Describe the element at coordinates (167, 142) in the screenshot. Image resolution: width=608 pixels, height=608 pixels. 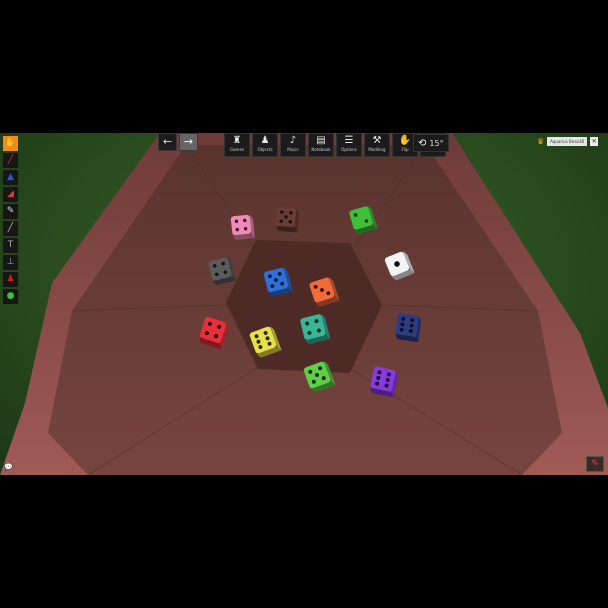
I see `back-button: ←` at that location.